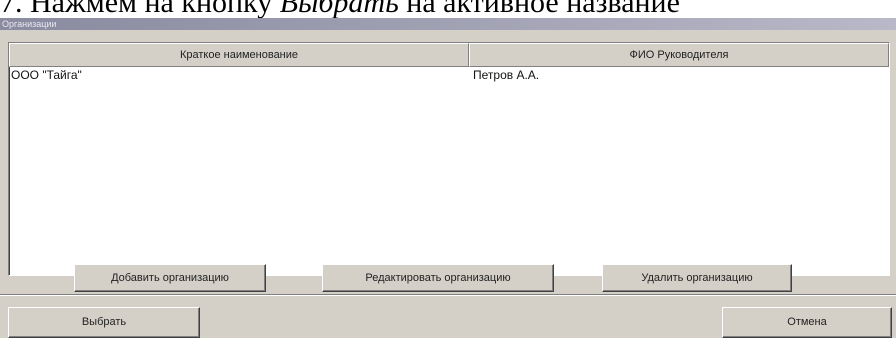  I want to click on add-organization-button: Добавить организацию, so click(170, 278).